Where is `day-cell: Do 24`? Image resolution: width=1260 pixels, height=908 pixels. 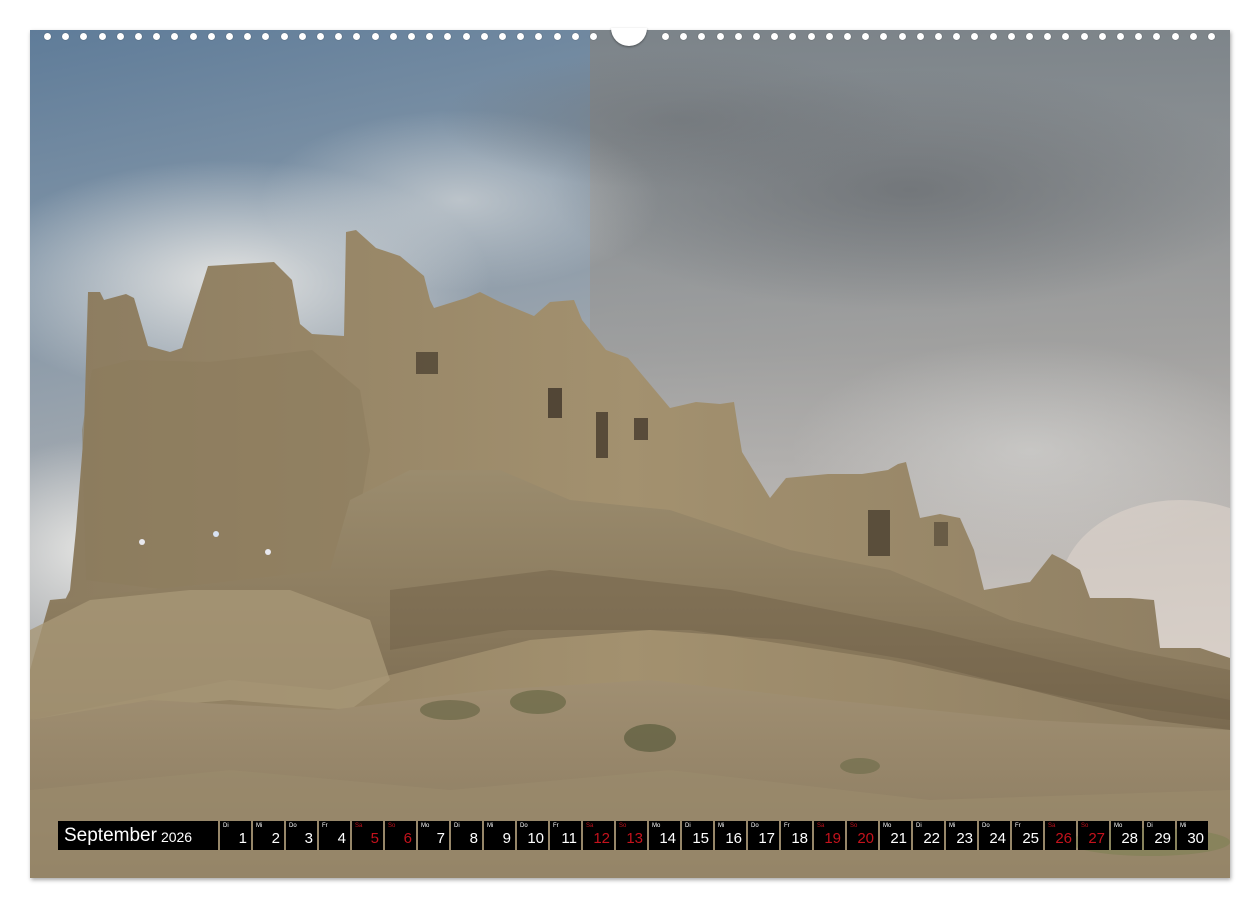
day-cell: Do 24 is located at coordinates (994, 835).